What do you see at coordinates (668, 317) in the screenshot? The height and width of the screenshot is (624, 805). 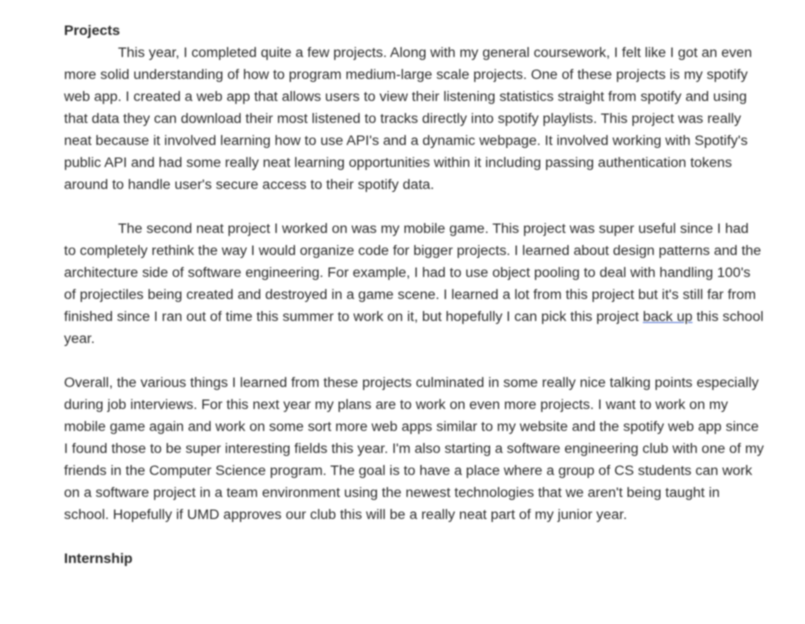 I see `spelling-underline-back-up: back up` at bounding box center [668, 317].